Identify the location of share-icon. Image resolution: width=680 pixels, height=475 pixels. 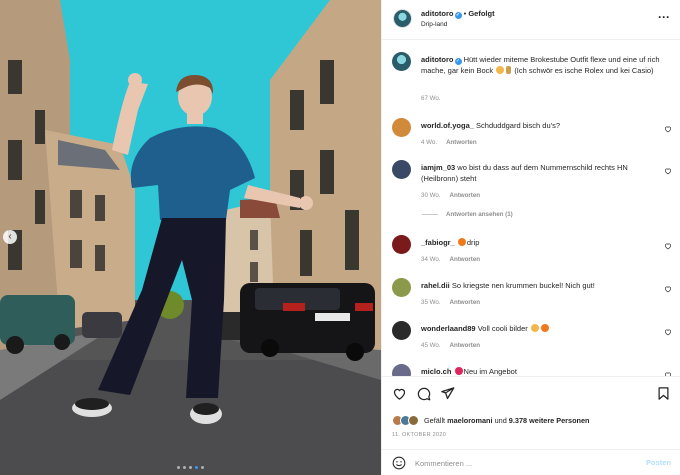
(447, 393).